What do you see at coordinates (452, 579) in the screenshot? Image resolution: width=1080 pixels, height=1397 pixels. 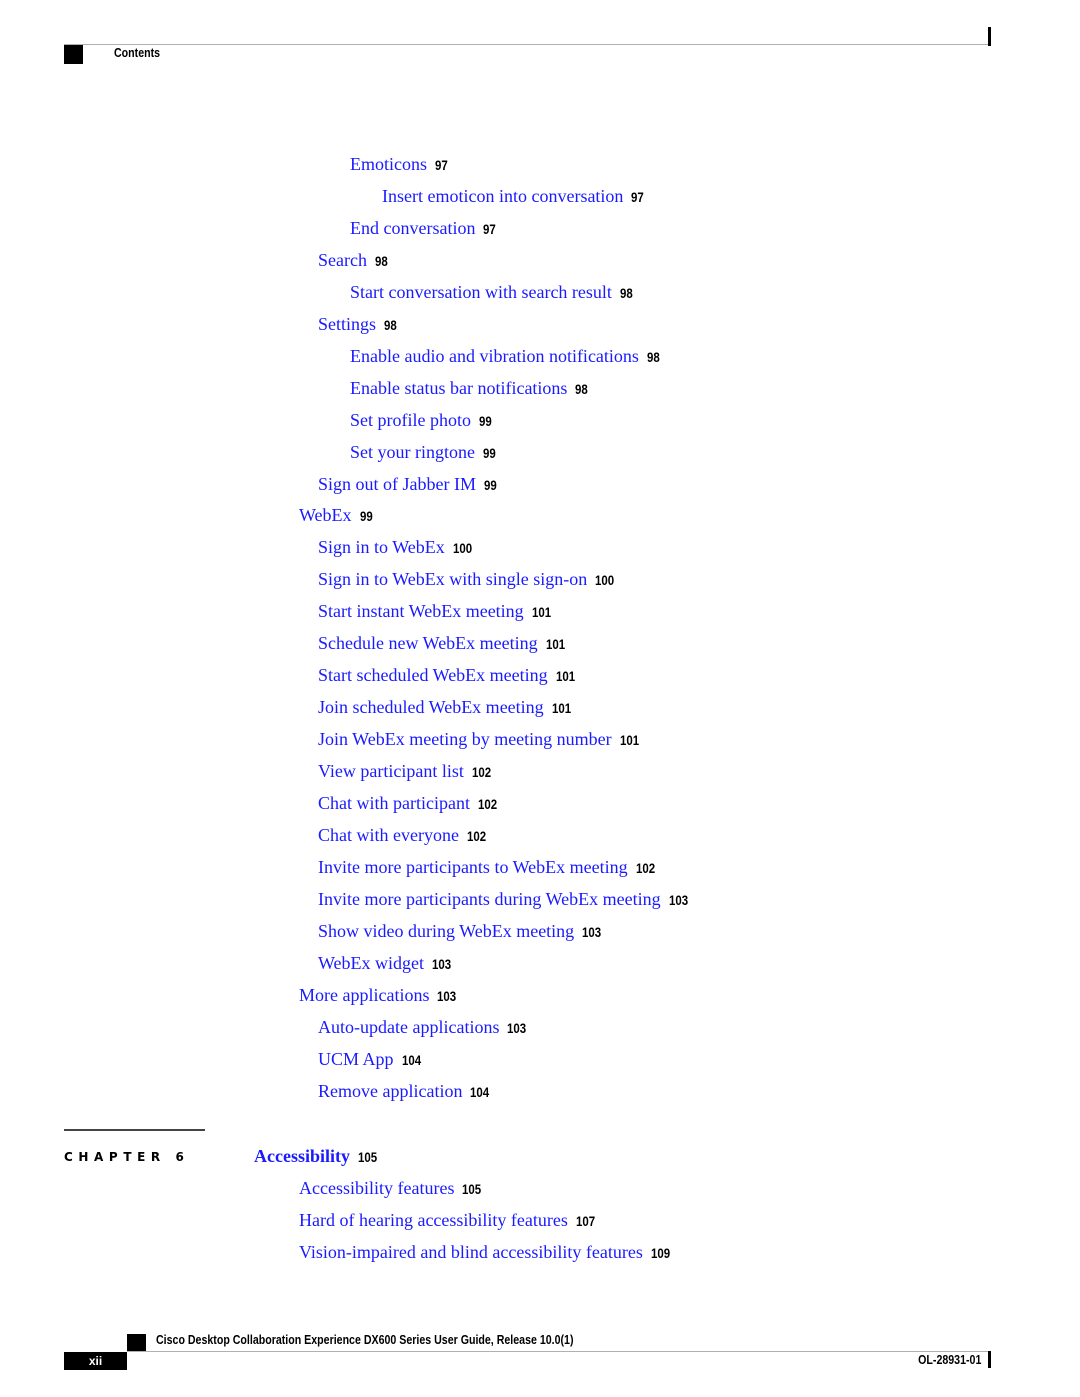 I see `toc-entry-link: Sign in to WebEx with single sign-on` at bounding box center [452, 579].